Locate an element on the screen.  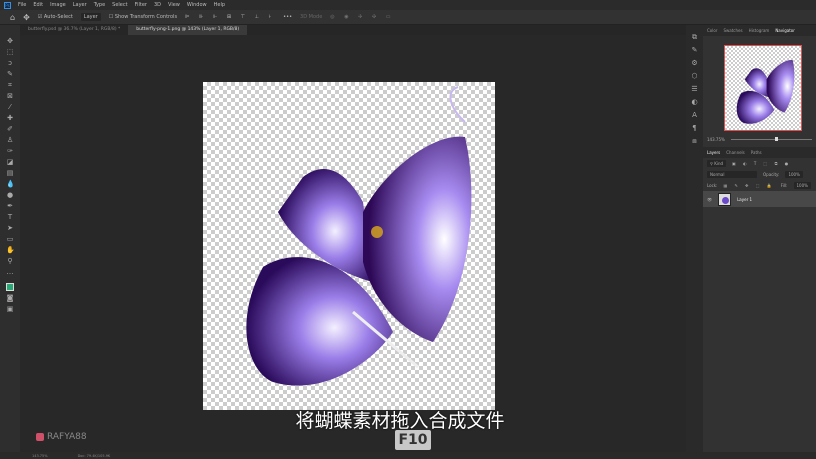
home-icon: ⌂ is located at coordinates (12, 17).